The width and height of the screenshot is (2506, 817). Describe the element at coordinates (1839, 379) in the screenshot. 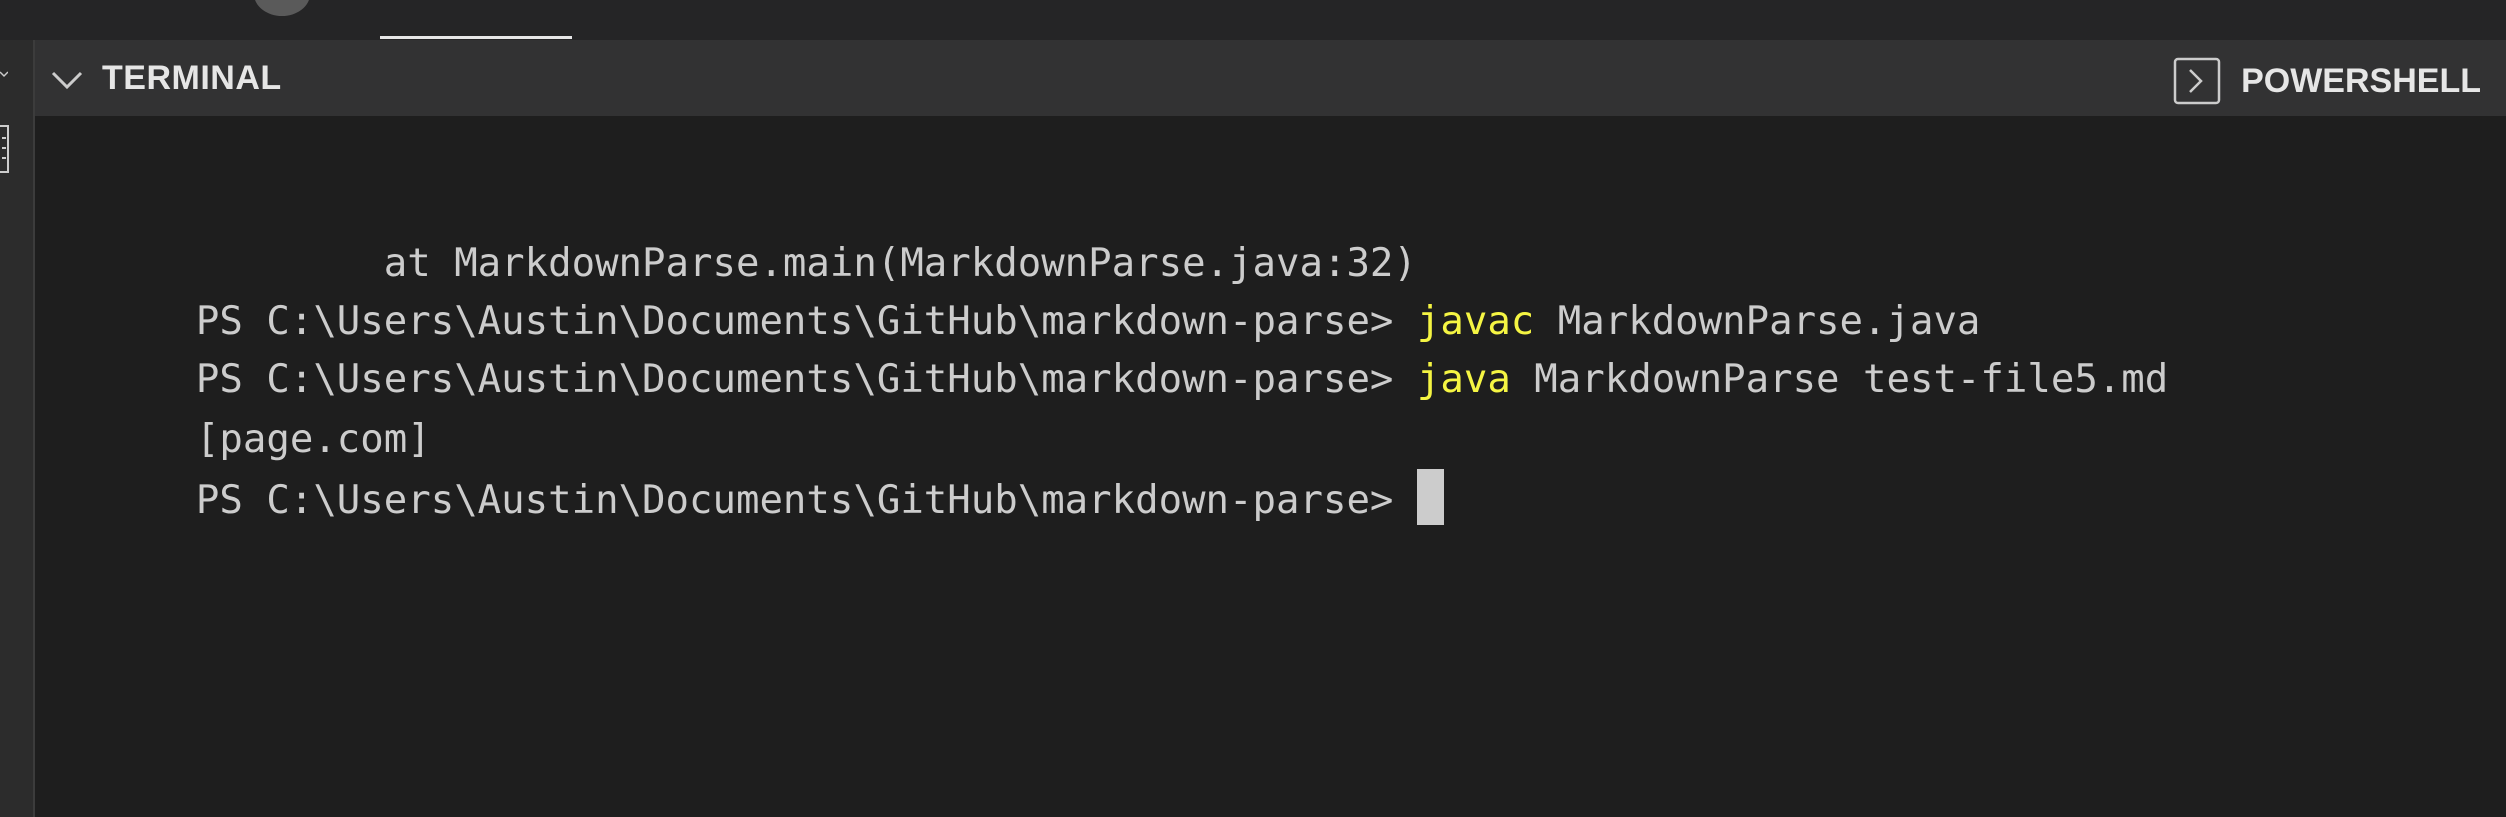

I see `command-args: MarkdownParse test-file5.md` at that location.